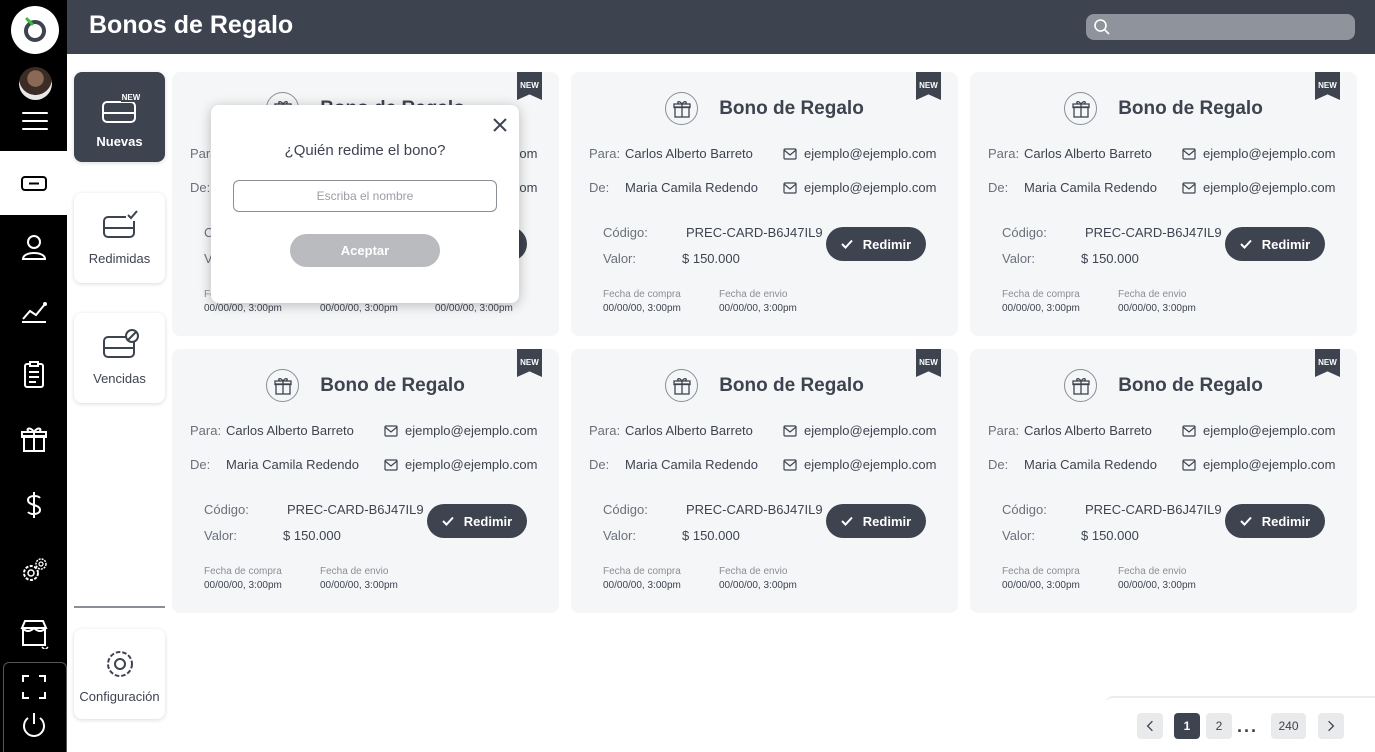 This screenshot has width=1375, height=752. Describe the element at coordinates (33, 725) in the screenshot. I see `sidebar-item-logout` at that location.